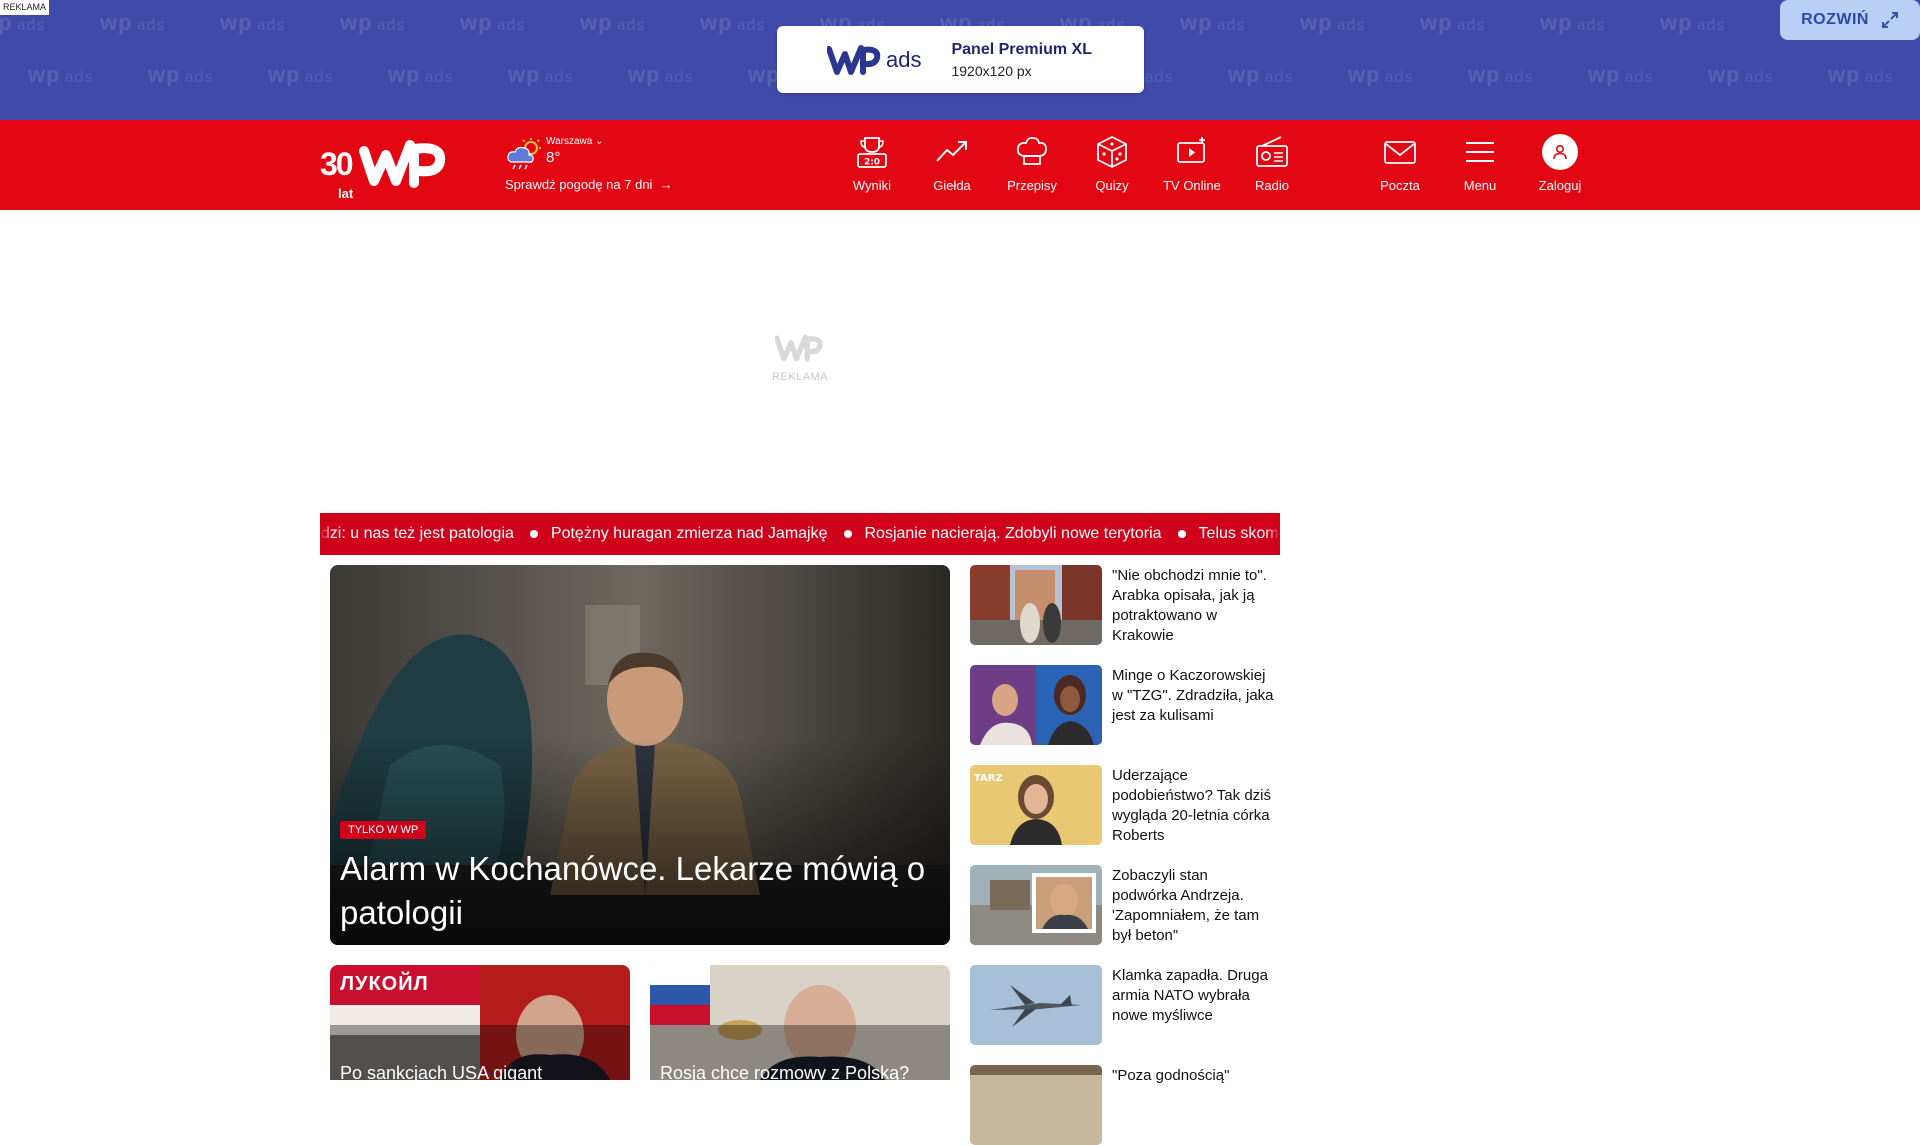  I want to click on nav-item-menu: Menu, so click(1480, 165).